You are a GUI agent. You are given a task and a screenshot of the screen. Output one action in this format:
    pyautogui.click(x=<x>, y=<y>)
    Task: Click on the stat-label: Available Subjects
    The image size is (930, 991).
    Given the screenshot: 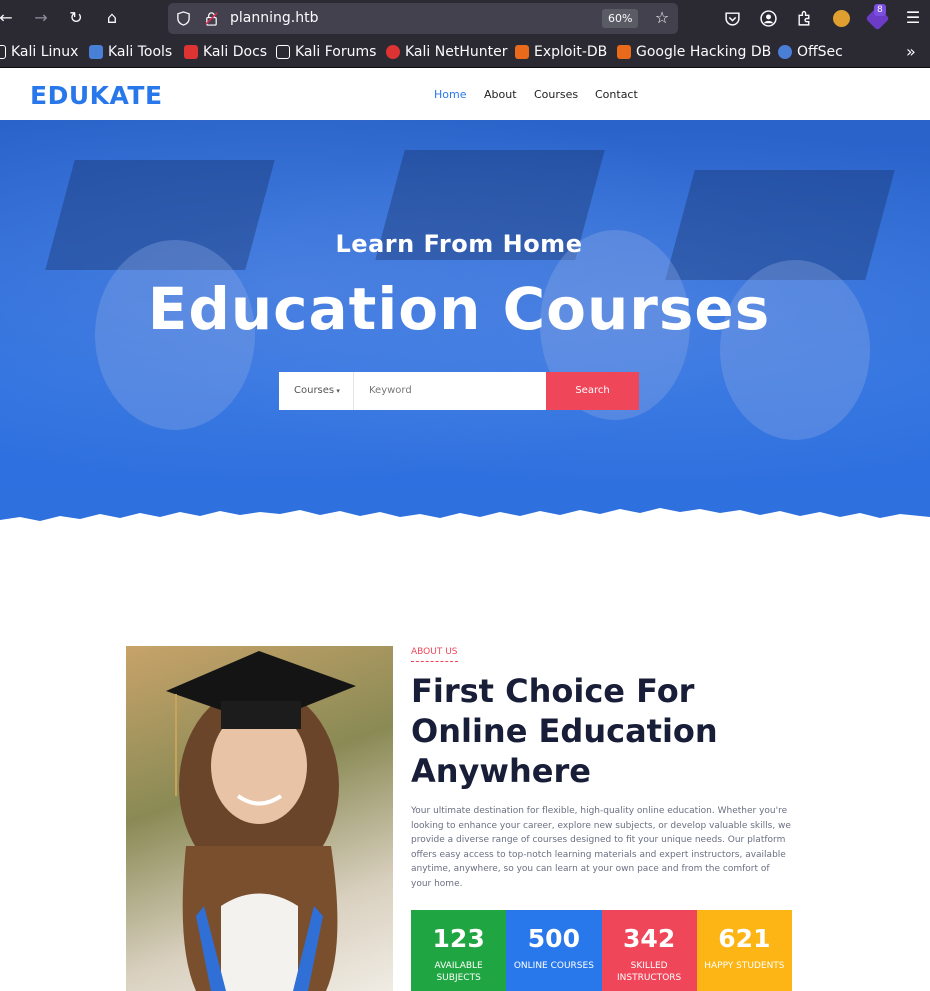 What is the action you would take?
    pyautogui.click(x=458, y=972)
    